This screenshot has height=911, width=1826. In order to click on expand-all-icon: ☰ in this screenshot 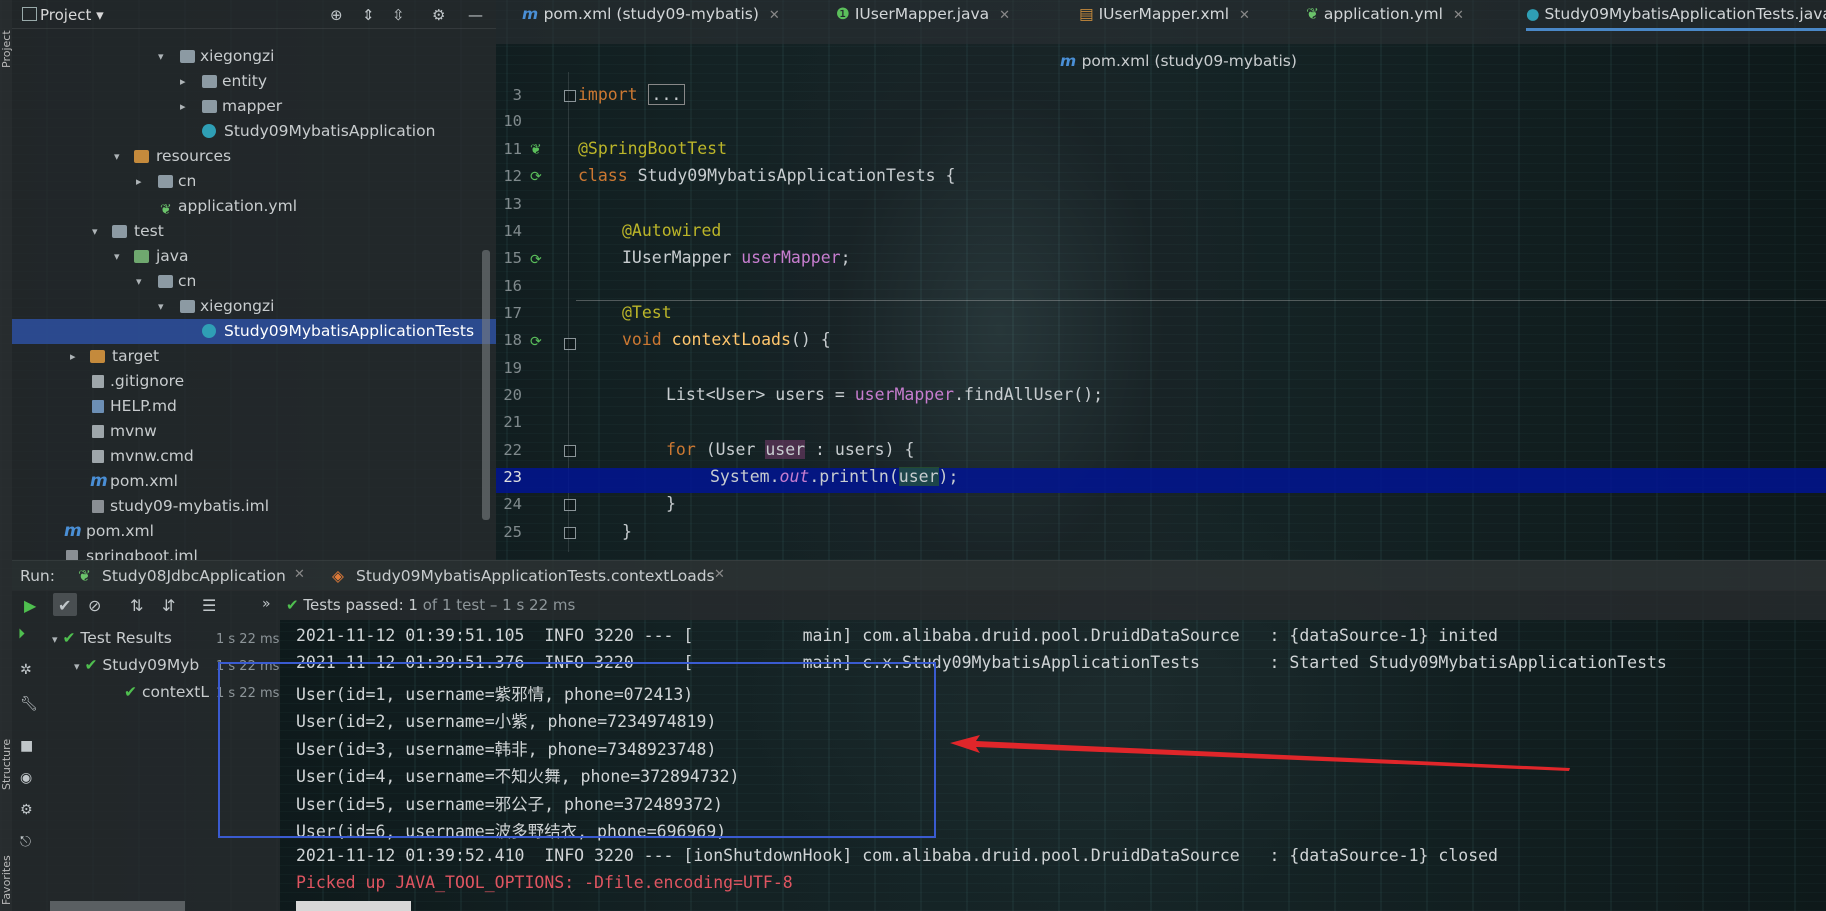, I will do `click(209, 605)`.